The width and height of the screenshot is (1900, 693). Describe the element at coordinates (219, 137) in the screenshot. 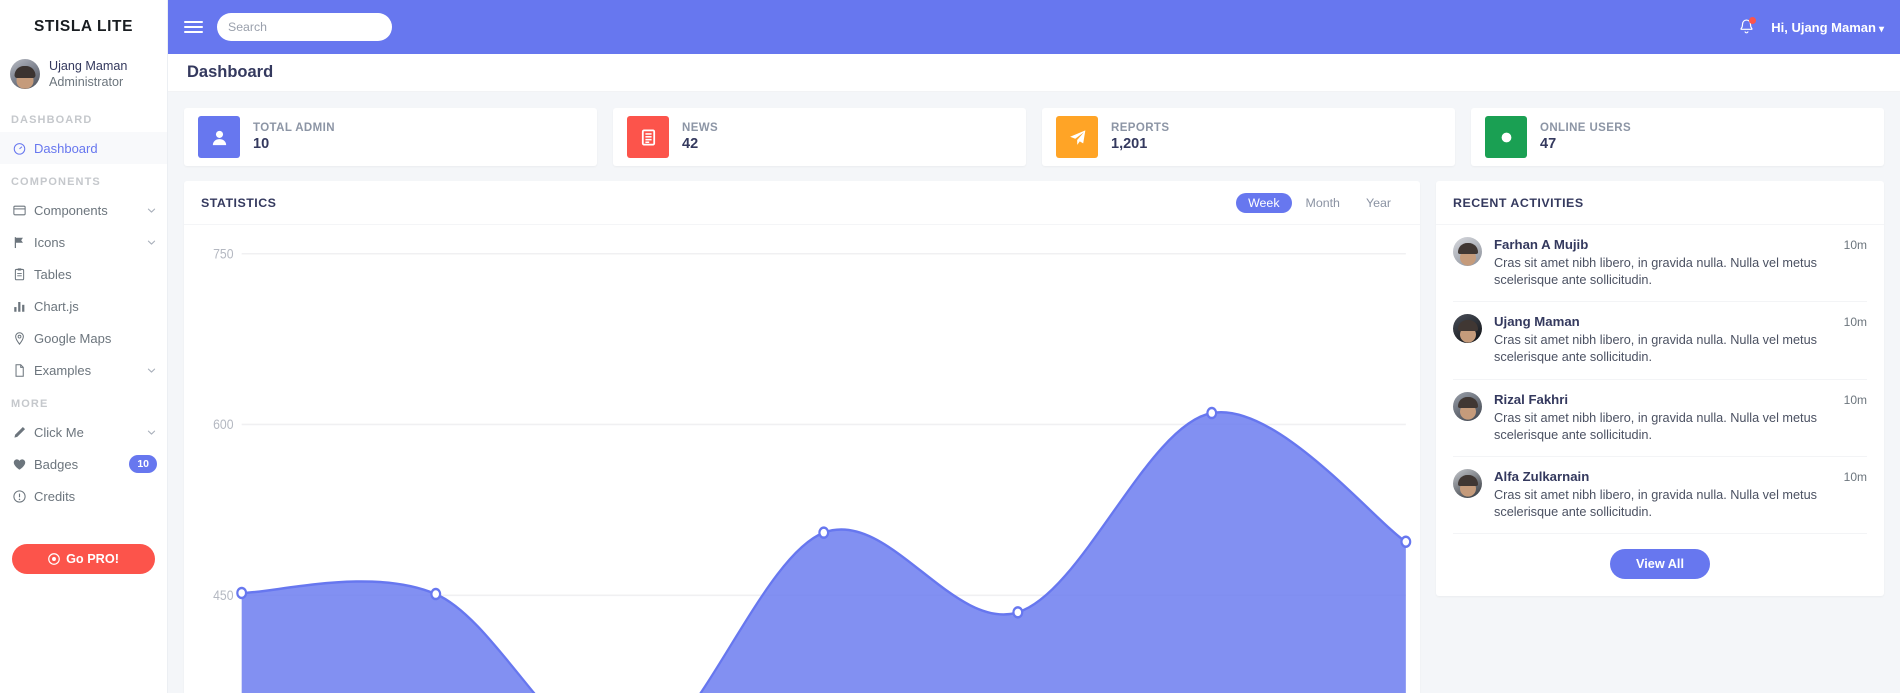

I see `user-icon` at that location.